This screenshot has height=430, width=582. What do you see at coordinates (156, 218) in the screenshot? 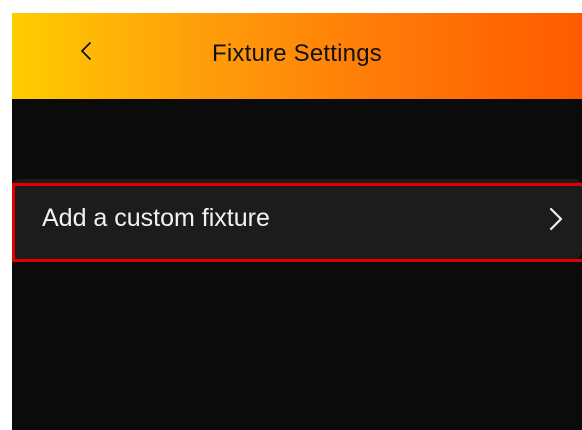
I see `list-item-label: Add a custom fixture` at bounding box center [156, 218].